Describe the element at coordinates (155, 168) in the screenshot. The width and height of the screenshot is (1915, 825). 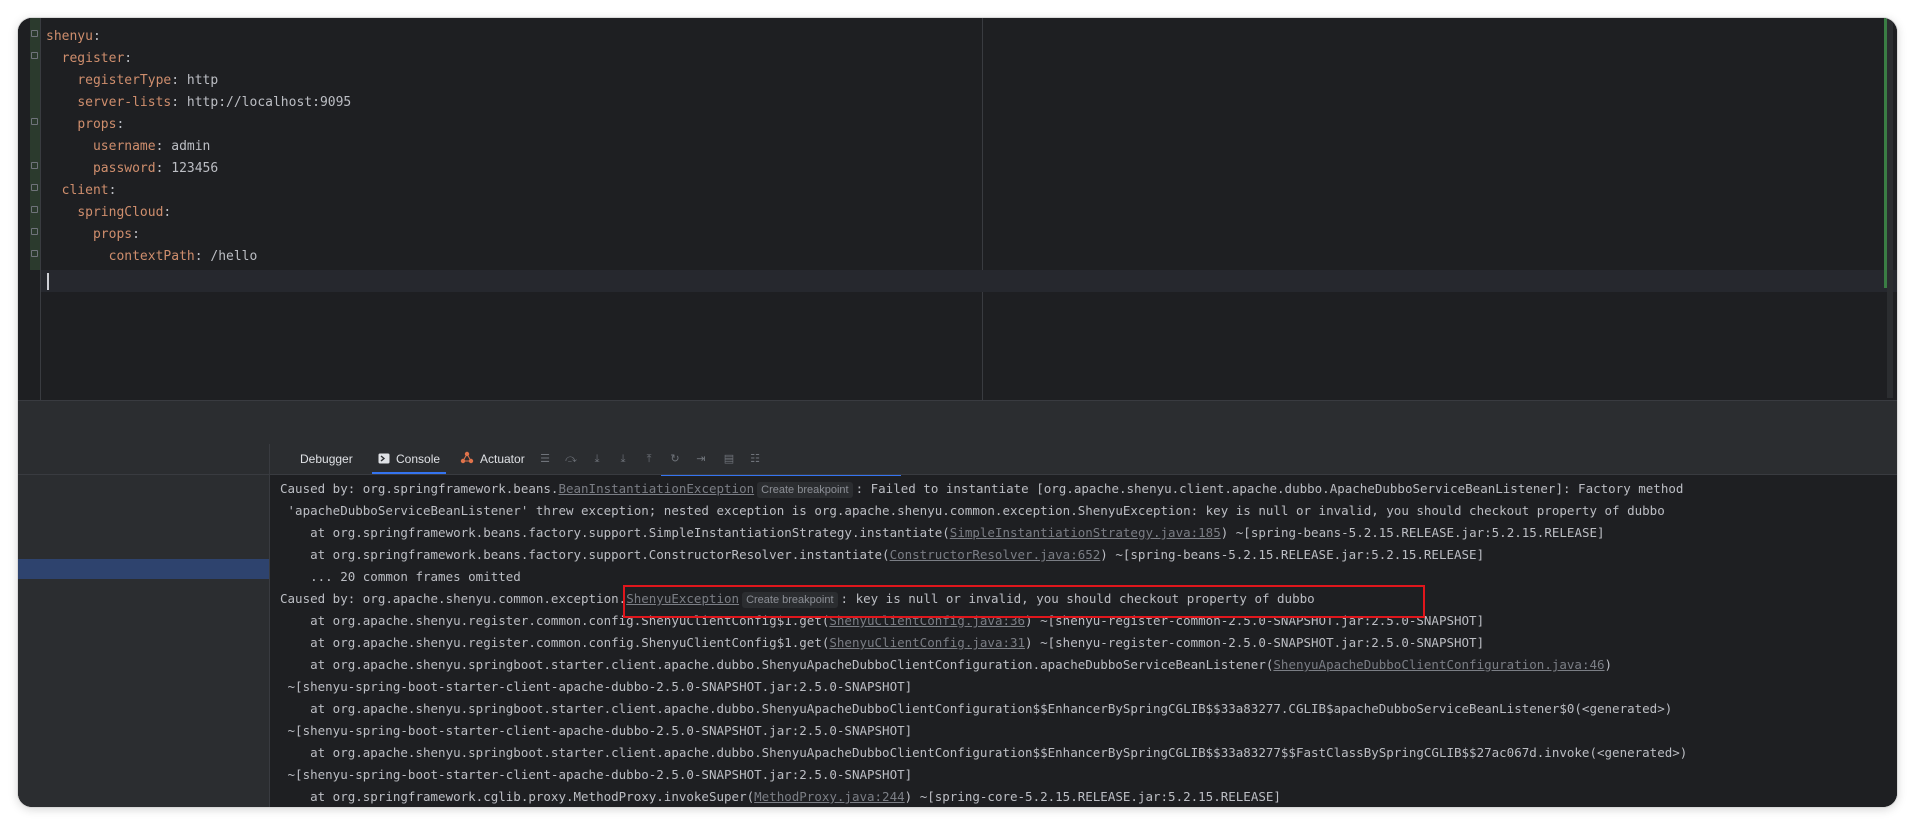
I see `code-line: password: 123456` at that location.